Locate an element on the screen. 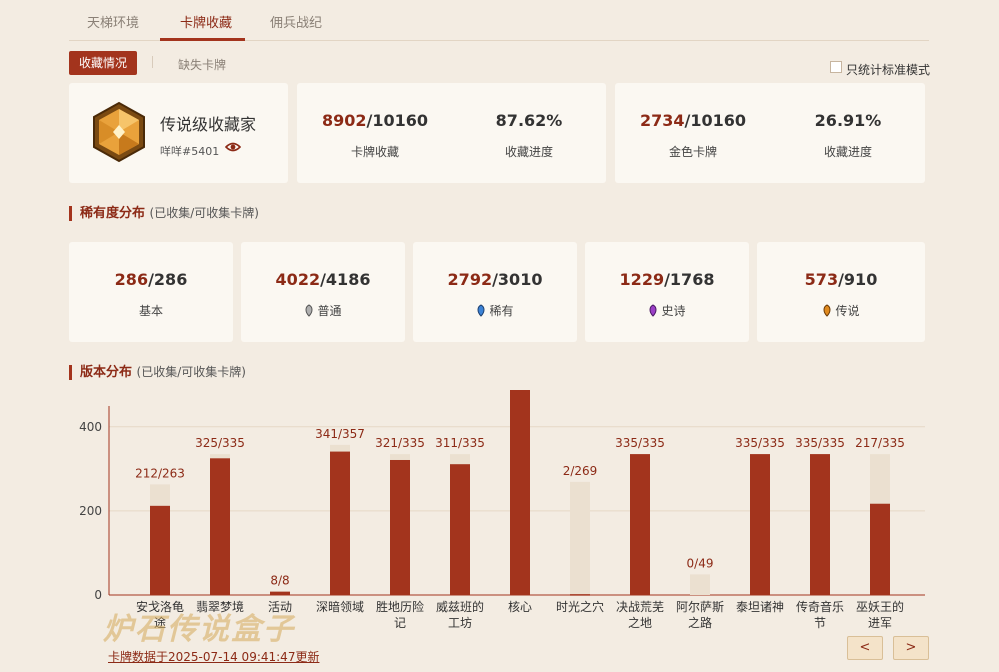 The height and width of the screenshot is (672, 999). golden-count: 2734/10160 is located at coordinates (693, 120).